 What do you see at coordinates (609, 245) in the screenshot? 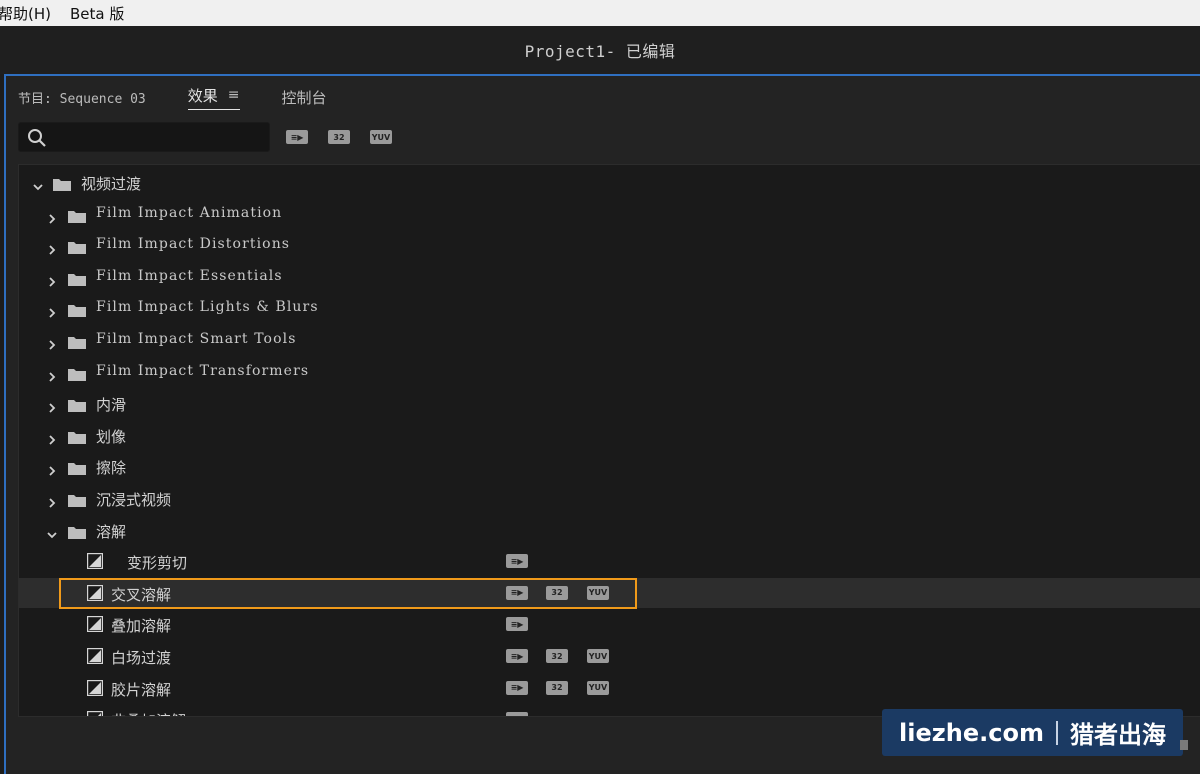
I see `tree-folder-row: Film Impact Distortions` at bounding box center [609, 245].